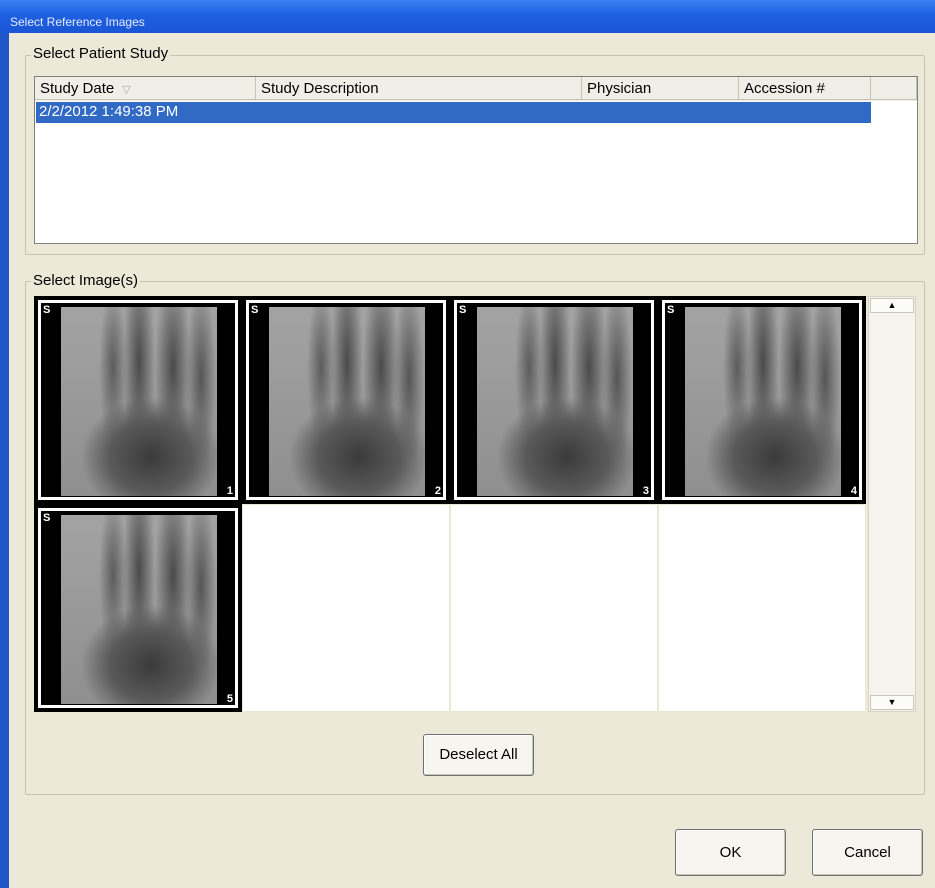 The width and height of the screenshot is (935, 888). I want to click on thumbnail-5: S 5, so click(138, 608).